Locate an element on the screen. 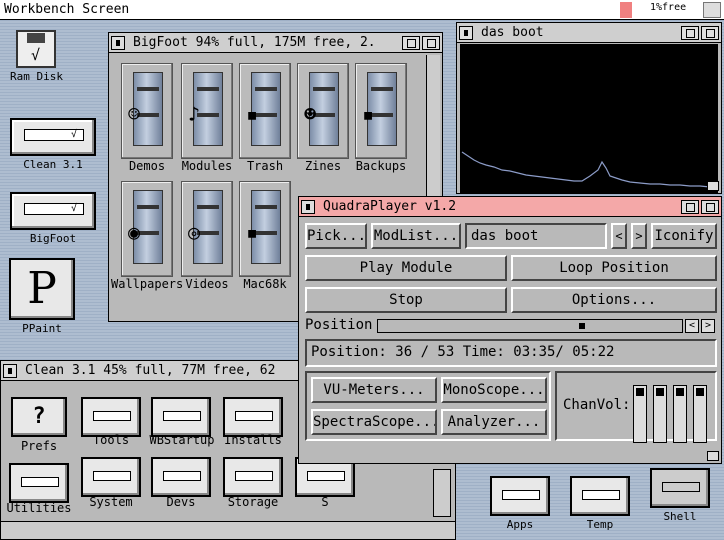 This screenshot has width=724, height=540. icon-label: Backups is located at coordinates (381, 166).